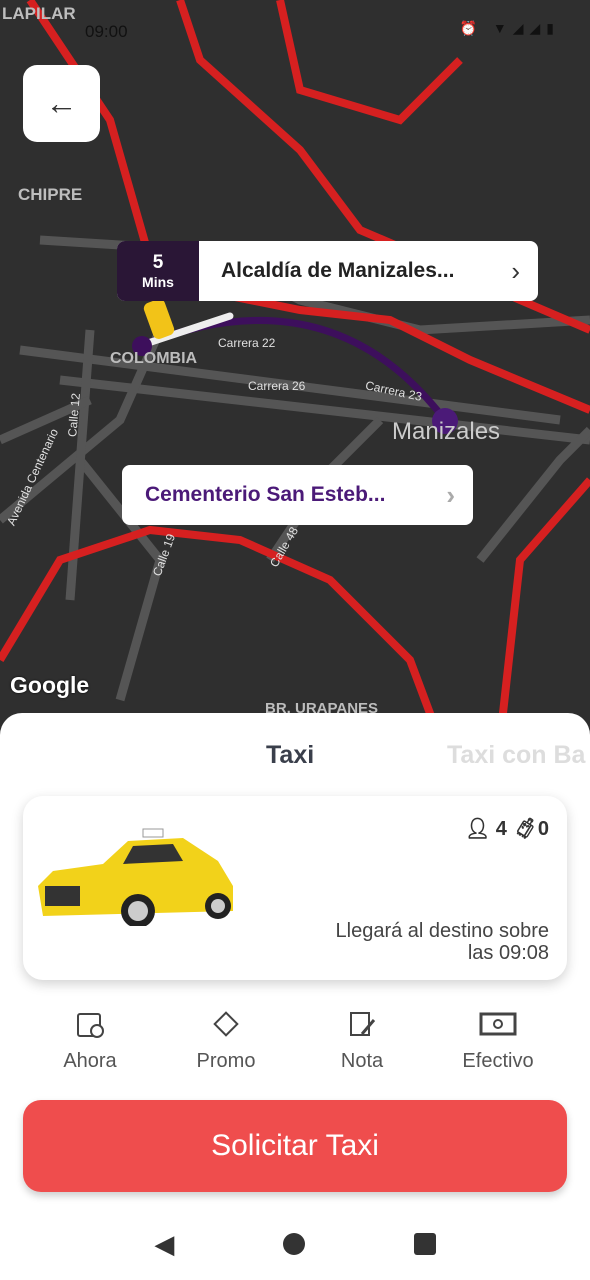  Describe the element at coordinates (290, 755) in the screenshot. I see `tab-taxi: Taxi` at that location.